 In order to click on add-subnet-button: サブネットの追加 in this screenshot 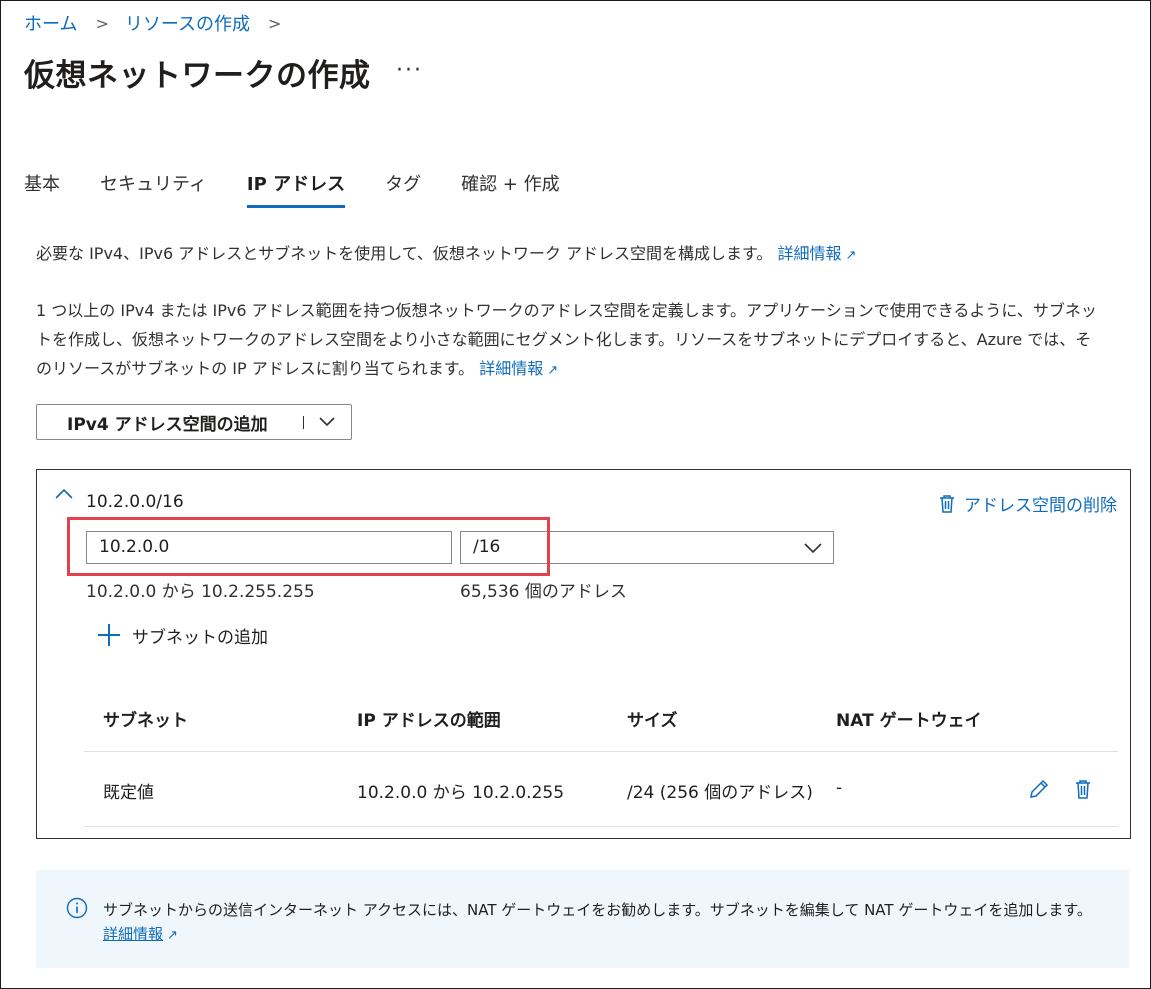, I will do `click(182, 635)`.